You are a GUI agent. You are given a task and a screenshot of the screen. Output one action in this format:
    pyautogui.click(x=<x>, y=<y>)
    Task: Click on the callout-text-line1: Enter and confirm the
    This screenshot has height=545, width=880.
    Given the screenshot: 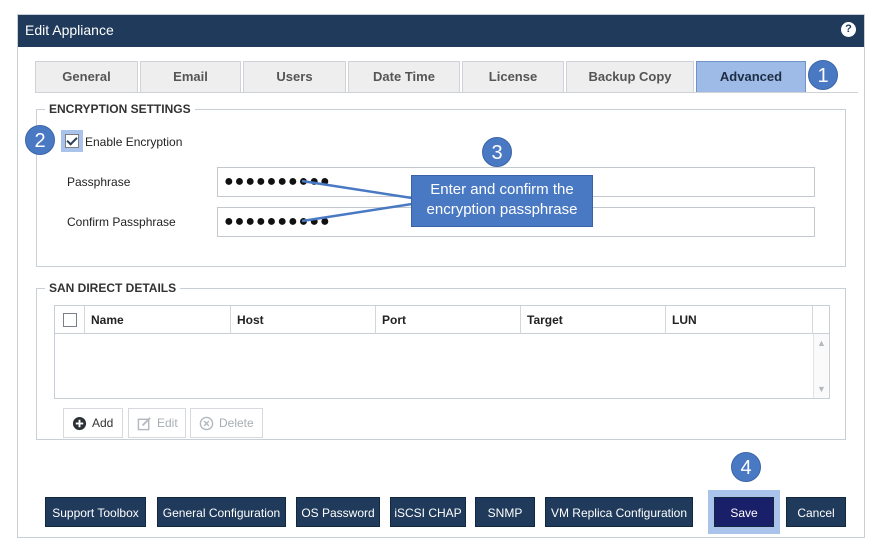 What is the action you would take?
    pyautogui.click(x=502, y=189)
    